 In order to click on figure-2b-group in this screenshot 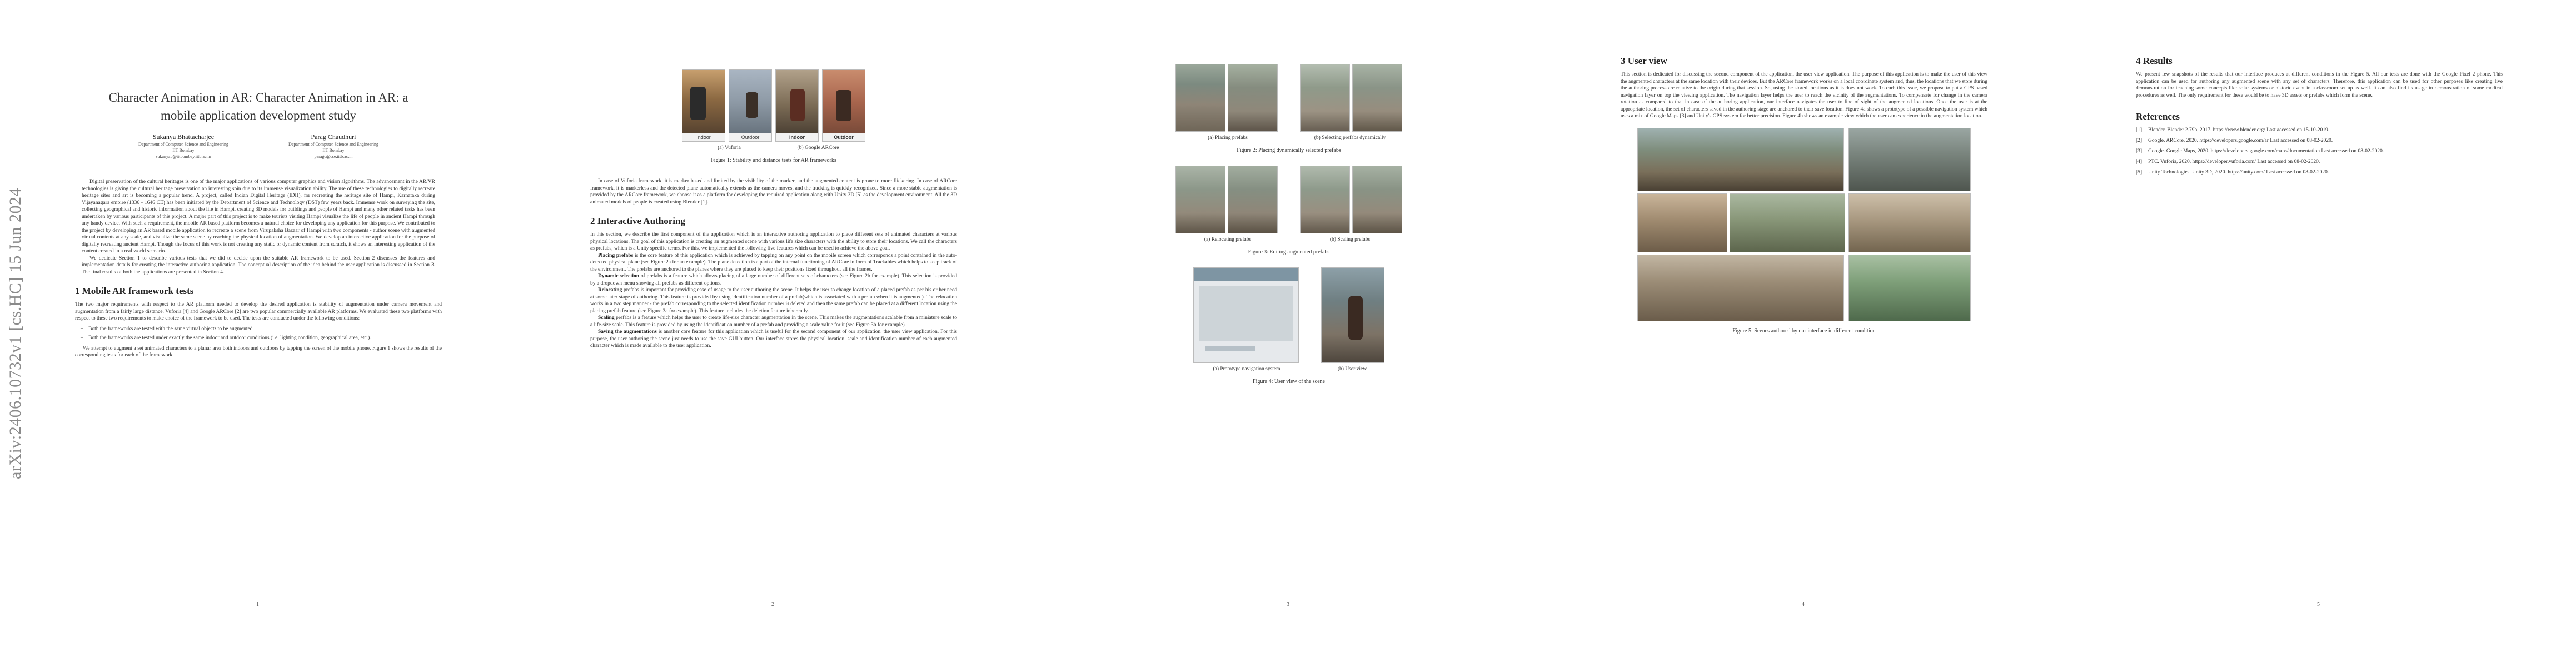, I will do `click(1351, 98)`.